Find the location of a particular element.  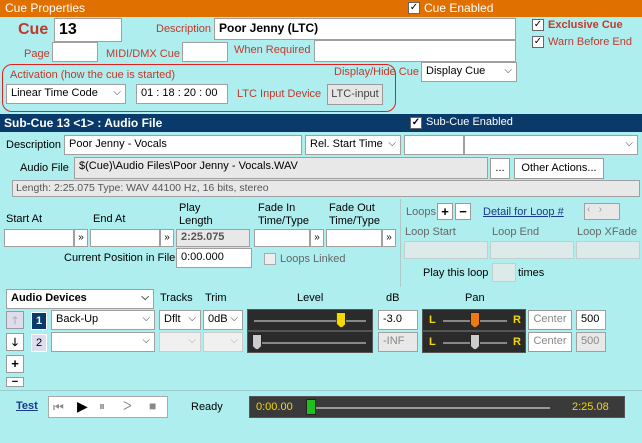

stop-icon: ■ is located at coordinates (152, 406).